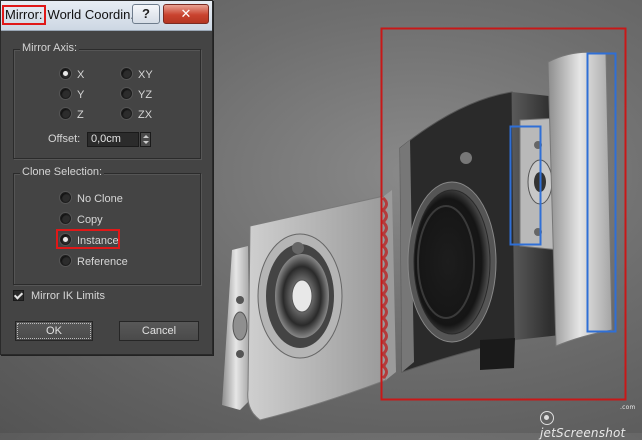 Image resolution: width=642 pixels, height=440 pixels. Describe the element at coordinates (24, 15) in the screenshot. I see `title-prefix: Mirror:` at that location.